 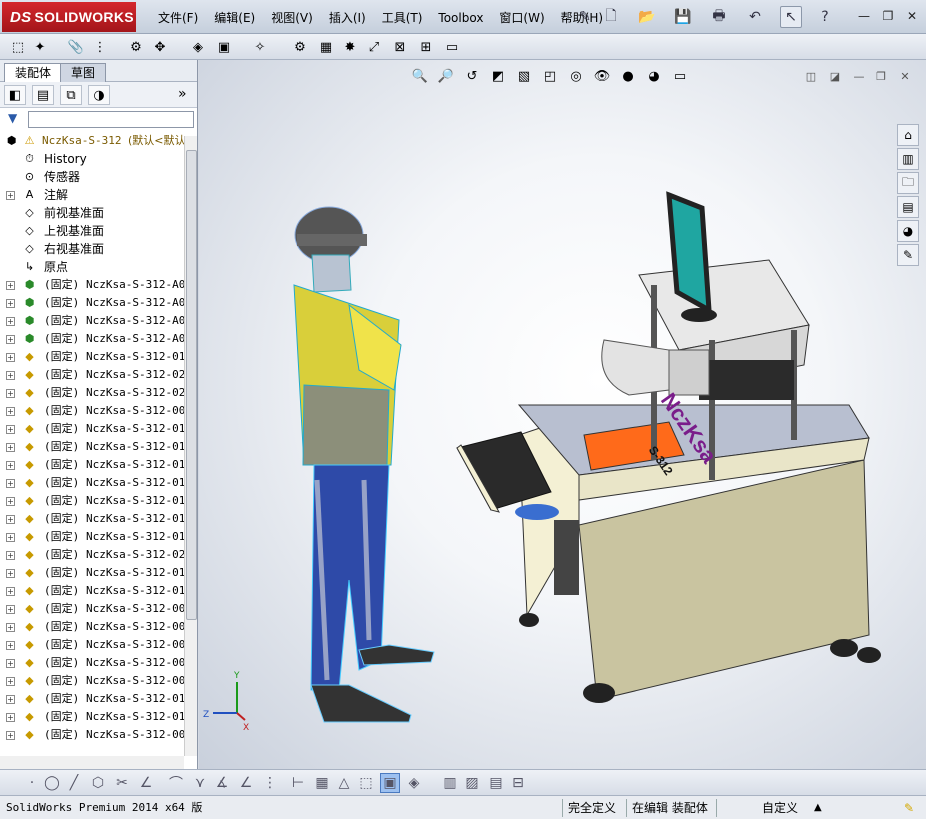 I want to click on save-icon: 💾, so click(x=683, y=17).